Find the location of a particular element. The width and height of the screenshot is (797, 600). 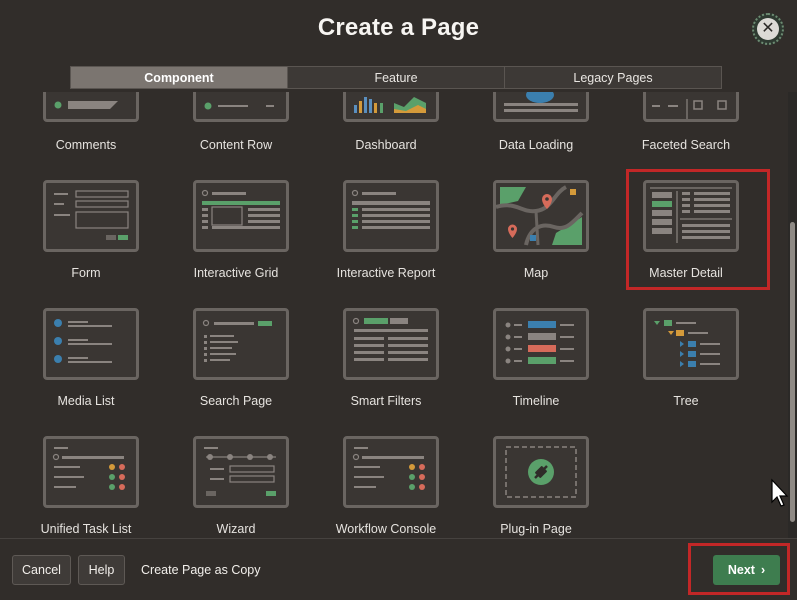

mouse-cursor-icon is located at coordinates (780, 495).